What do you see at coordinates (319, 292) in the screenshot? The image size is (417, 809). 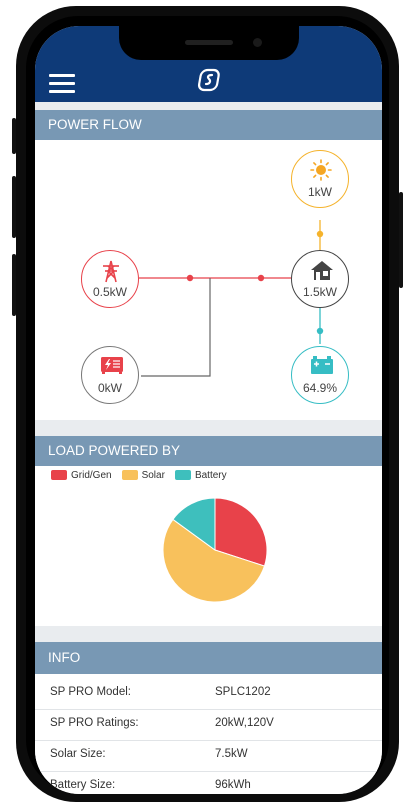 I see `home-value: 1.5kW` at bounding box center [319, 292].